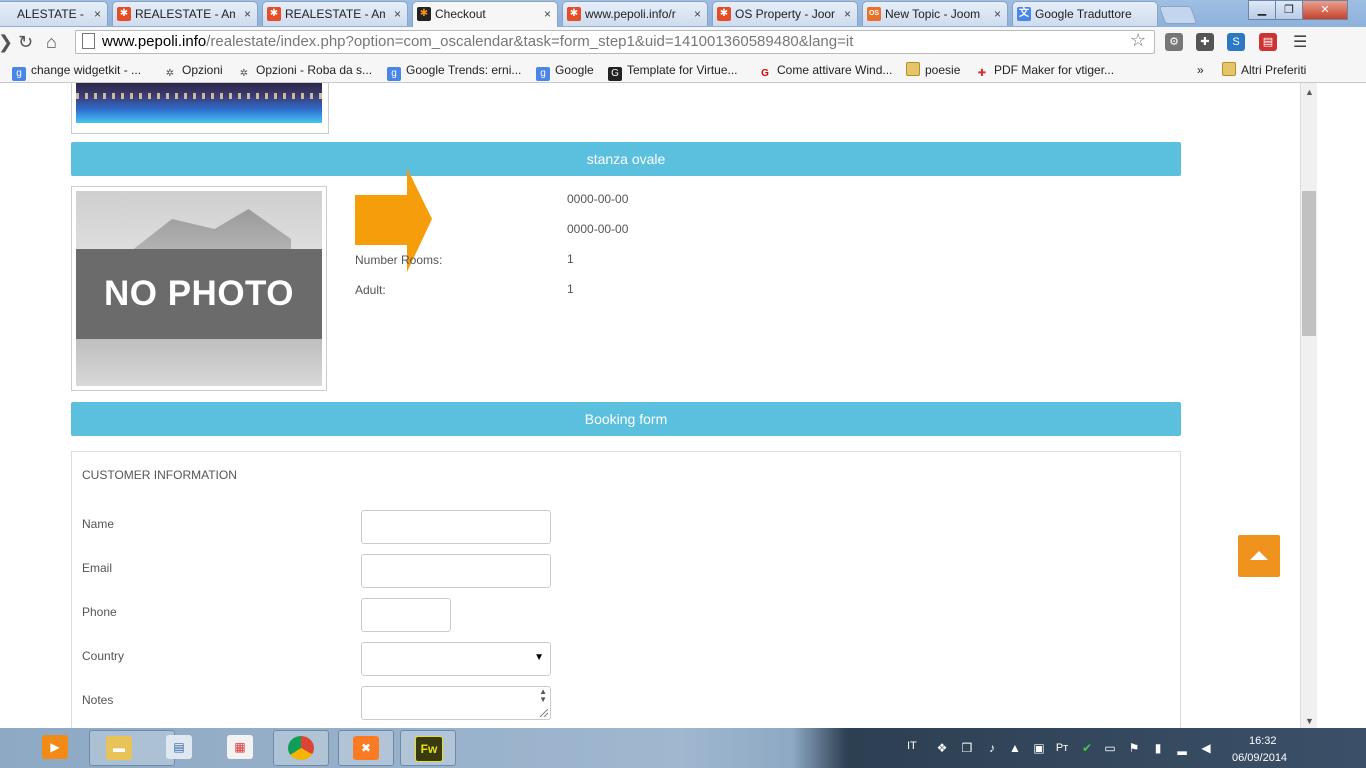  Describe the element at coordinates (1309, 721) in the screenshot. I see `scroll-down-icon: ▼` at that location.